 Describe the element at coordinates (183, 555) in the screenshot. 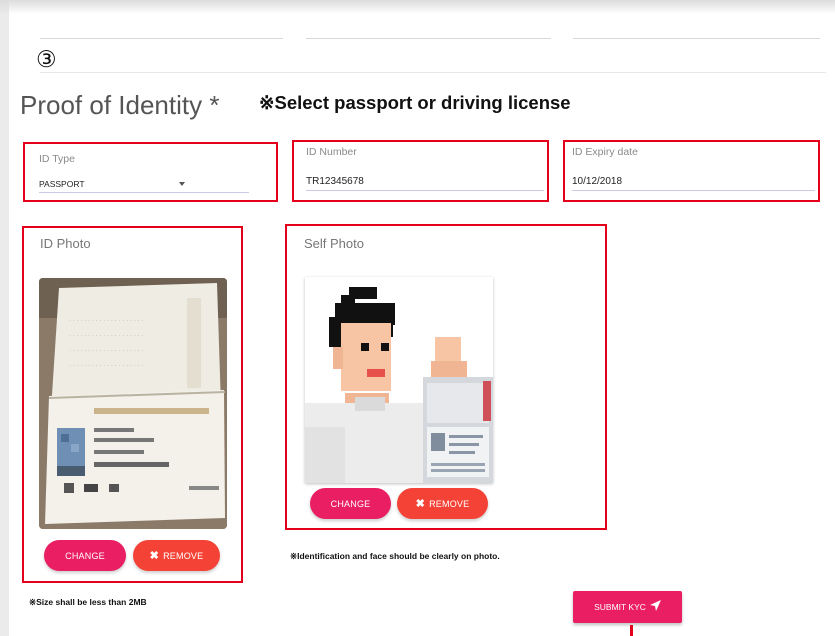

I see `id-photo-remove-label: REMOVE` at that location.